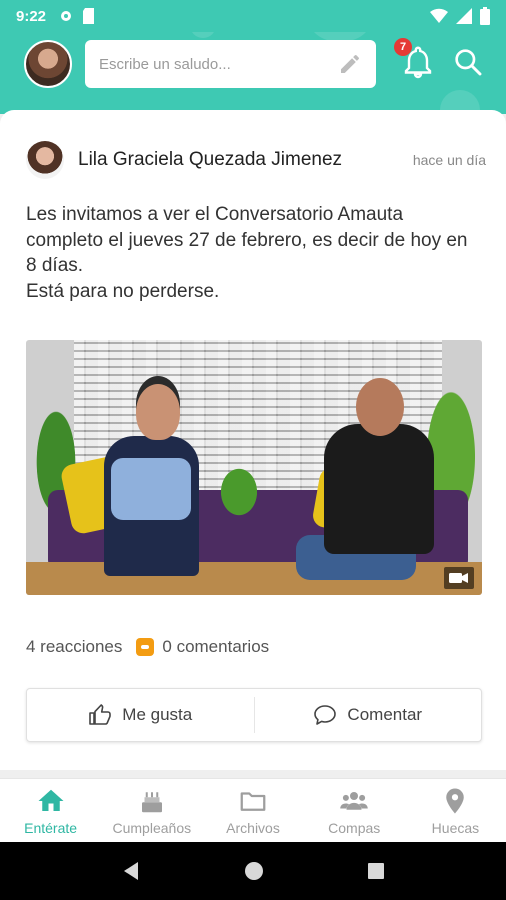  I want to click on notification-badge: 7, so click(403, 47).